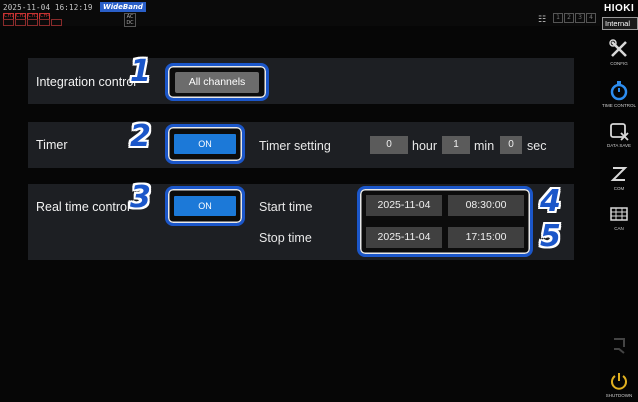  What do you see at coordinates (123, 7) in the screenshot?
I see `wideband-badge: WideBand` at bounding box center [123, 7].